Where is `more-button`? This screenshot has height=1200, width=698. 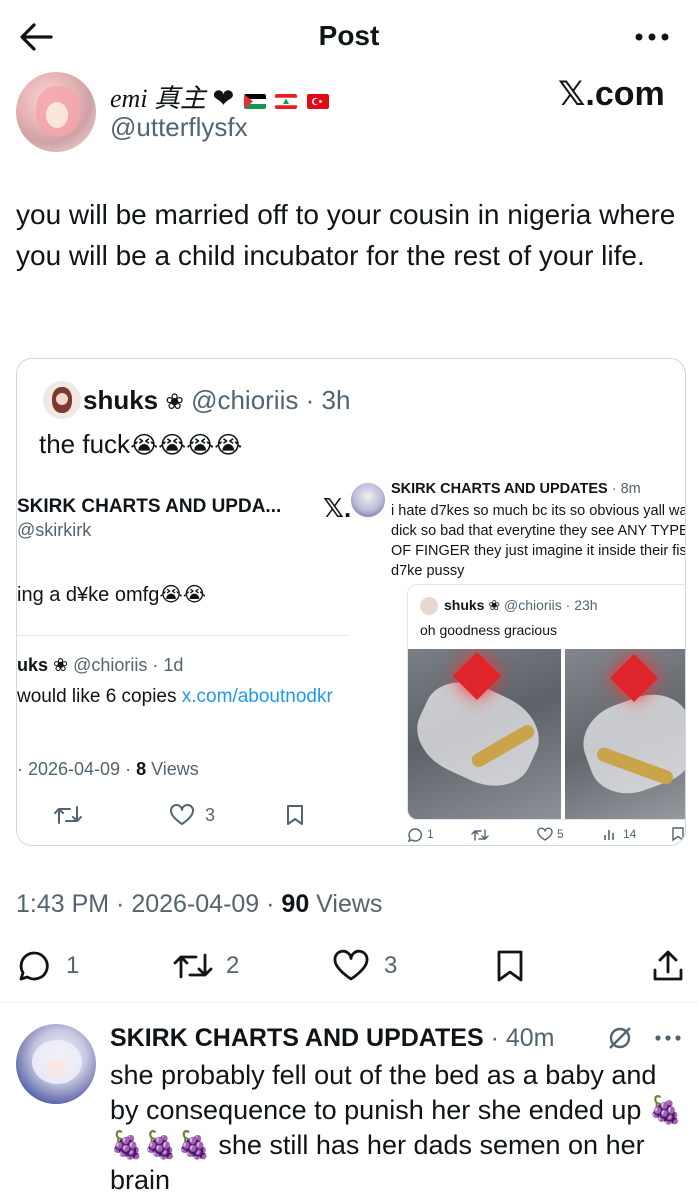 more-button is located at coordinates (652, 37).